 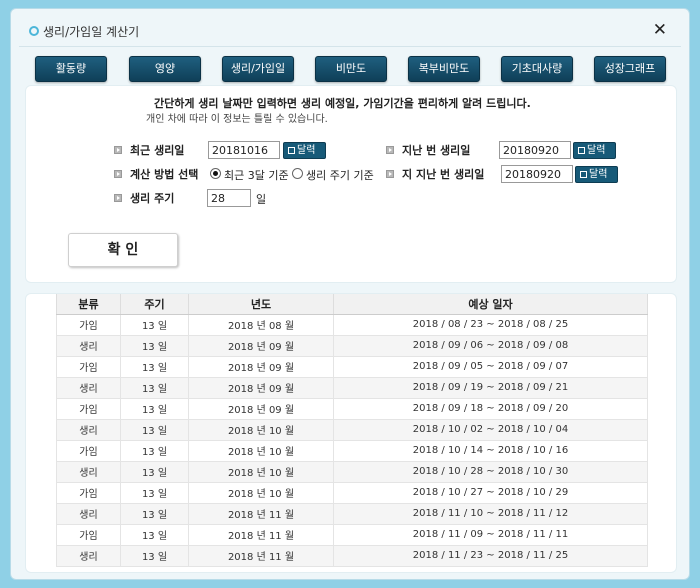 What do you see at coordinates (256, 175) in the screenshot?
I see `method-option-3months: 최근 3달 기준` at bounding box center [256, 175].